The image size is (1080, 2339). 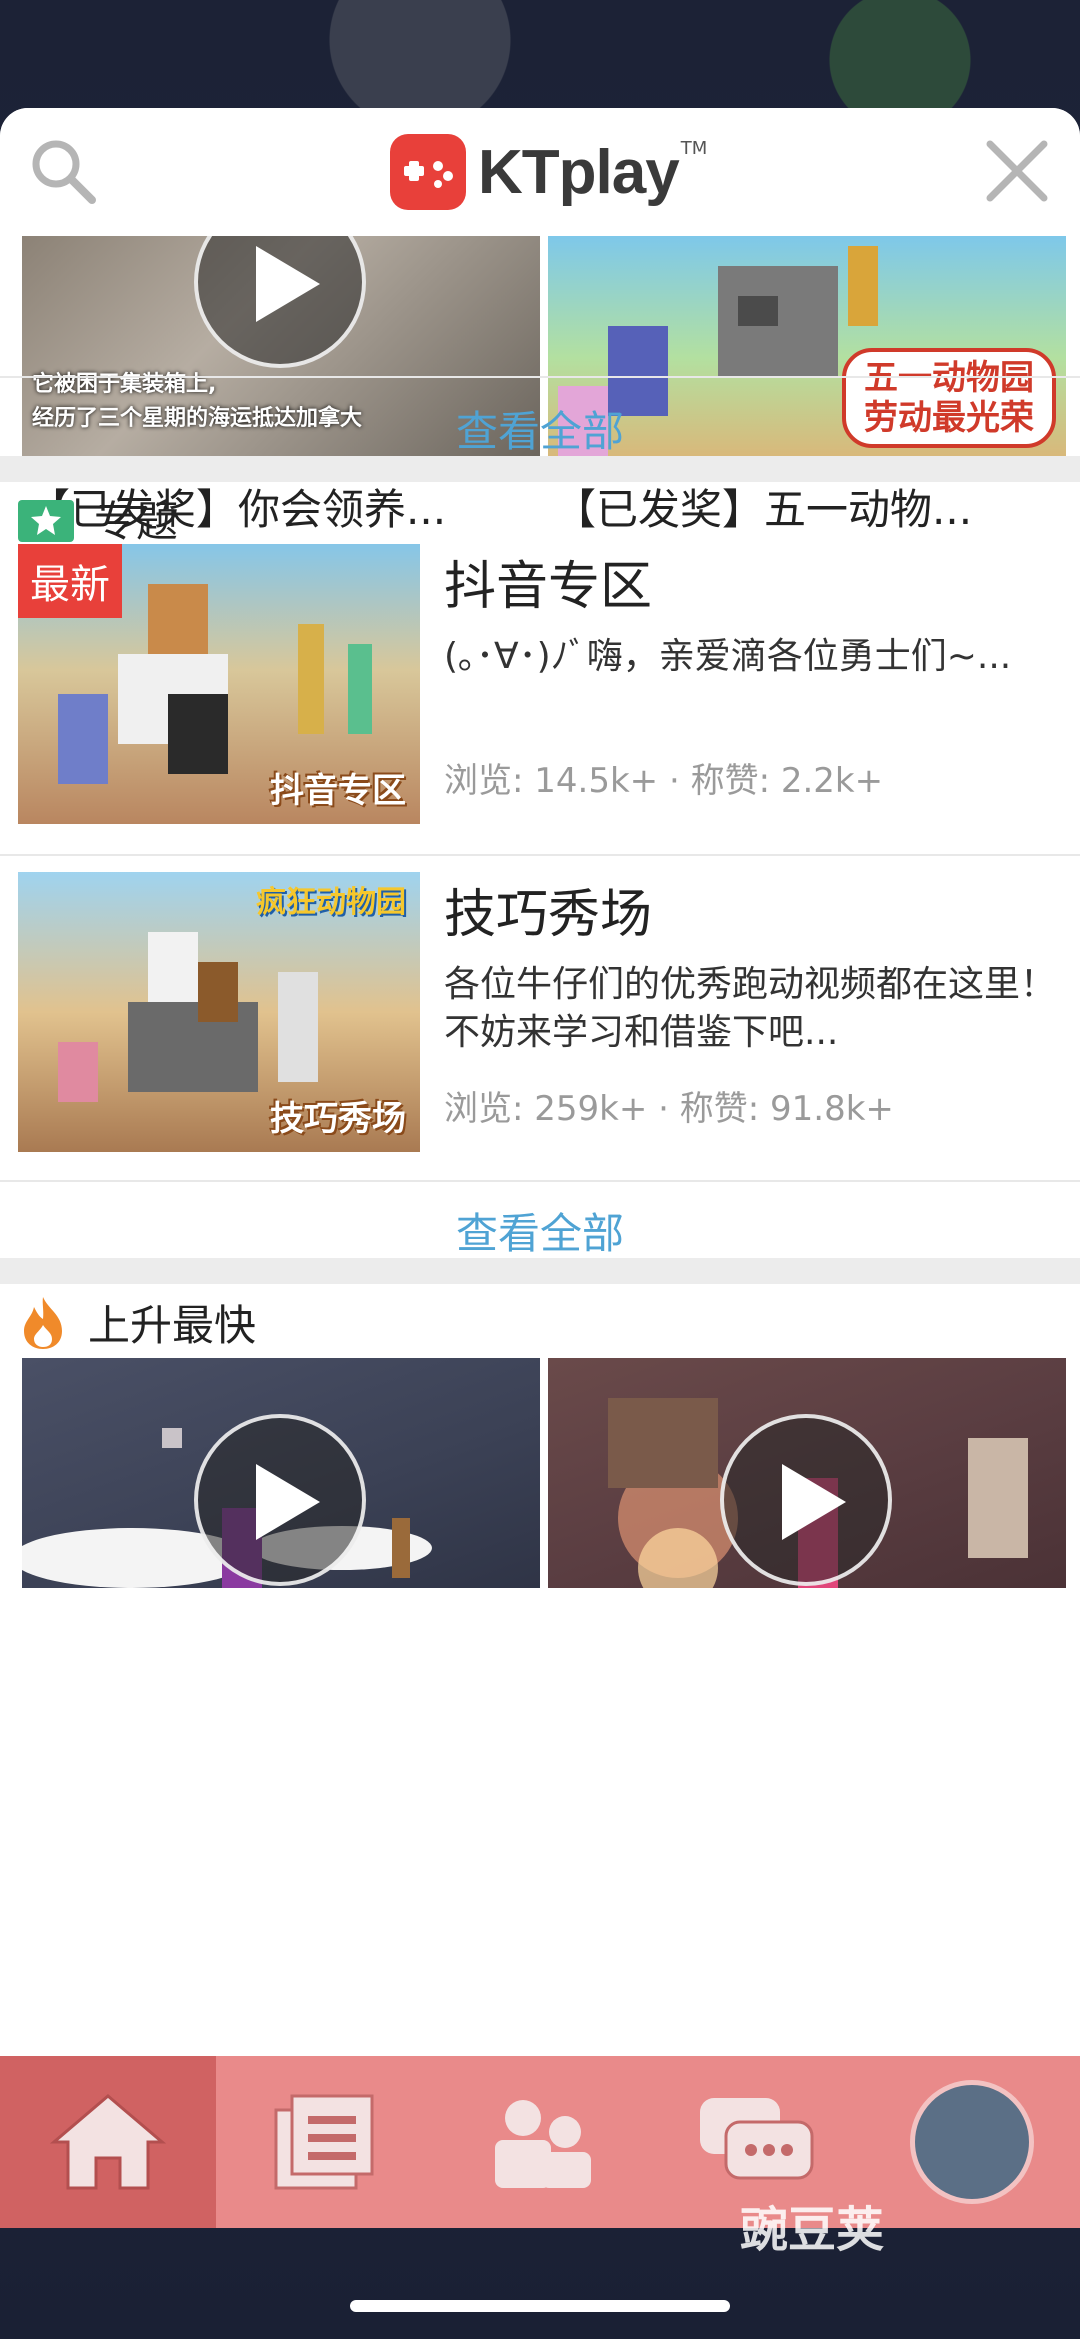 I want to click on profile-avatar, so click(x=972, y=2142).